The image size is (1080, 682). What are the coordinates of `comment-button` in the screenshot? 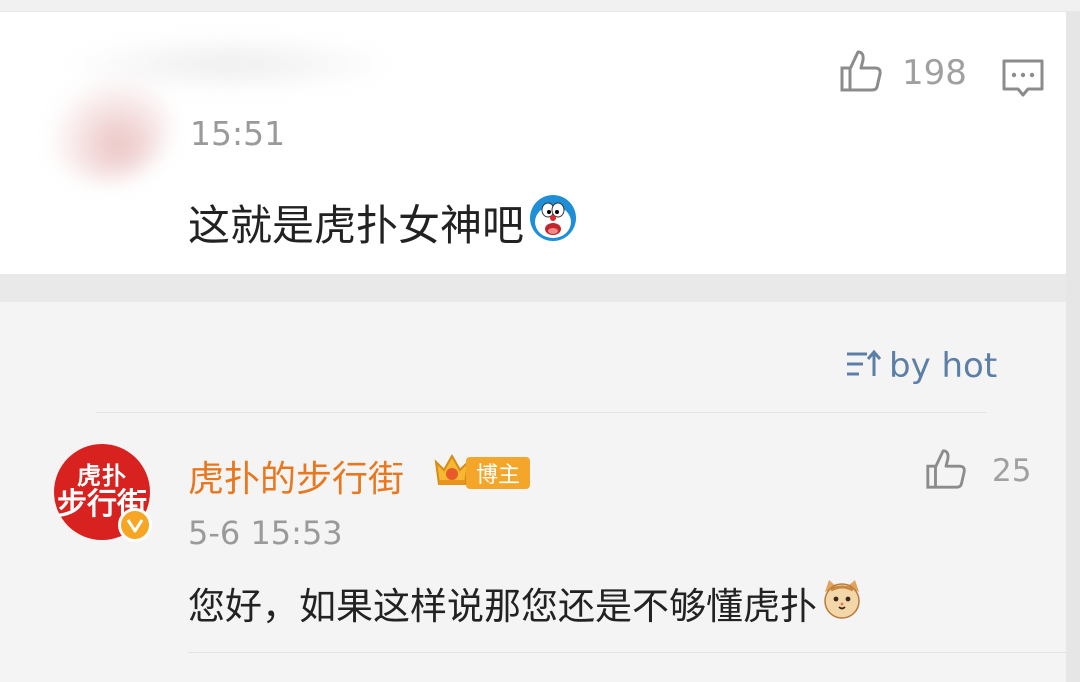 It's located at (1023, 82).